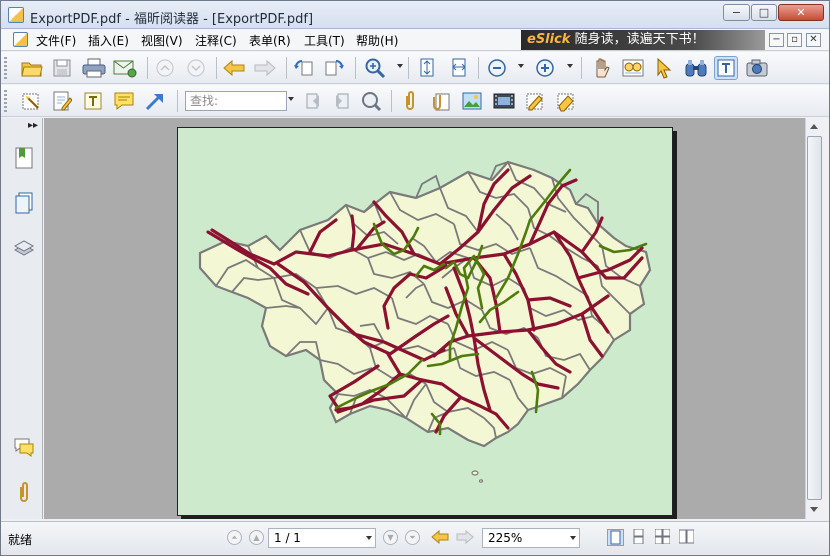 The width and height of the screenshot is (830, 556). What do you see at coordinates (549, 39) in the screenshot?
I see `banner-brand: eSlick` at bounding box center [549, 39].